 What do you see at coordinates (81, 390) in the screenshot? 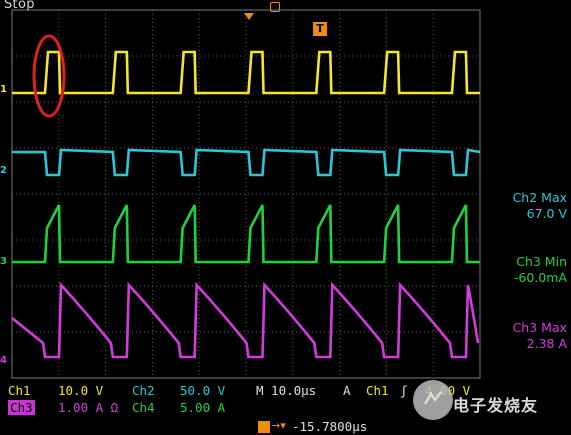
I see `ch1-scale: 10.0 V` at bounding box center [81, 390].